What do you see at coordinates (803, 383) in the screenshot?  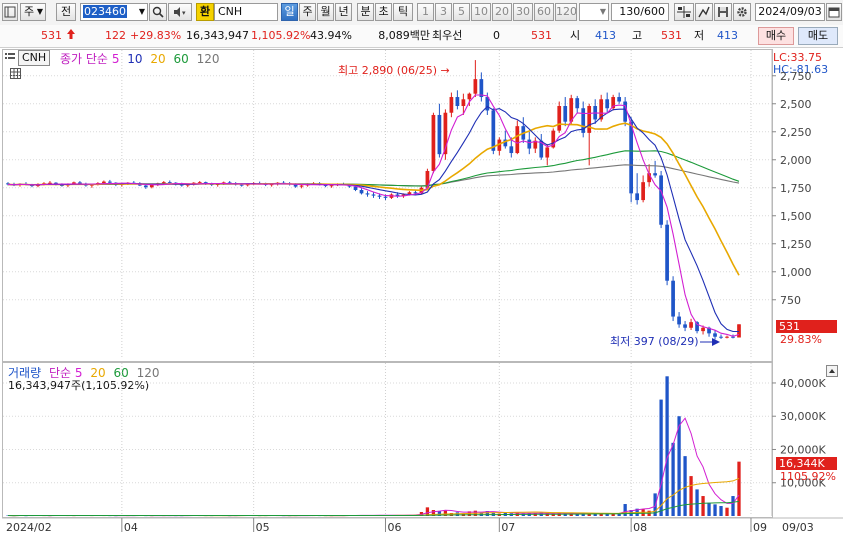 I see `volume-tick-label: 40,000K` at bounding box center [803, 383].